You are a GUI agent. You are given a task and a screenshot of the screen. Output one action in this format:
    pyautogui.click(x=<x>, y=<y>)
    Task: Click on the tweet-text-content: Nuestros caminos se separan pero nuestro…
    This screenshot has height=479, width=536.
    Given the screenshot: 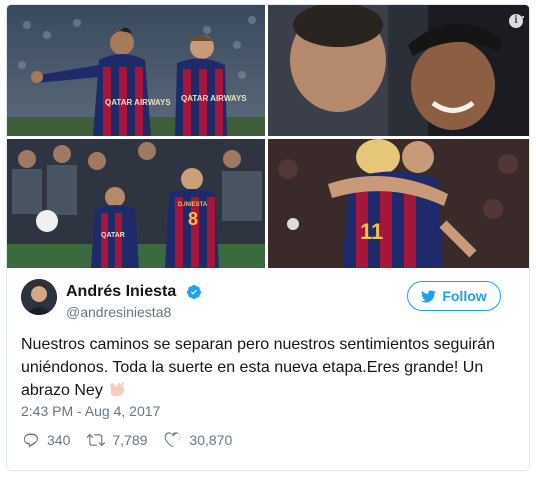 What is the action you would take?
    pyautogui.click(x=258, y=367)
    